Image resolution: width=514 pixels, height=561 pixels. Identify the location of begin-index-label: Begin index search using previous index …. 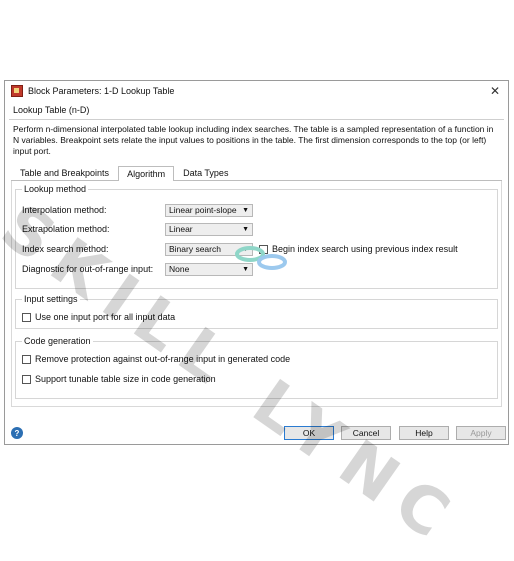
(365, 249).